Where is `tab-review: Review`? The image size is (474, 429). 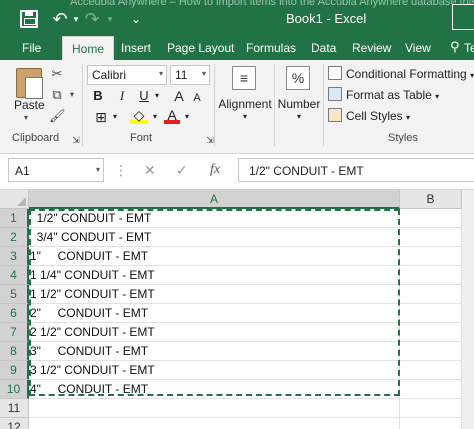 tab-review: Review is located at coordinates (371, 48).